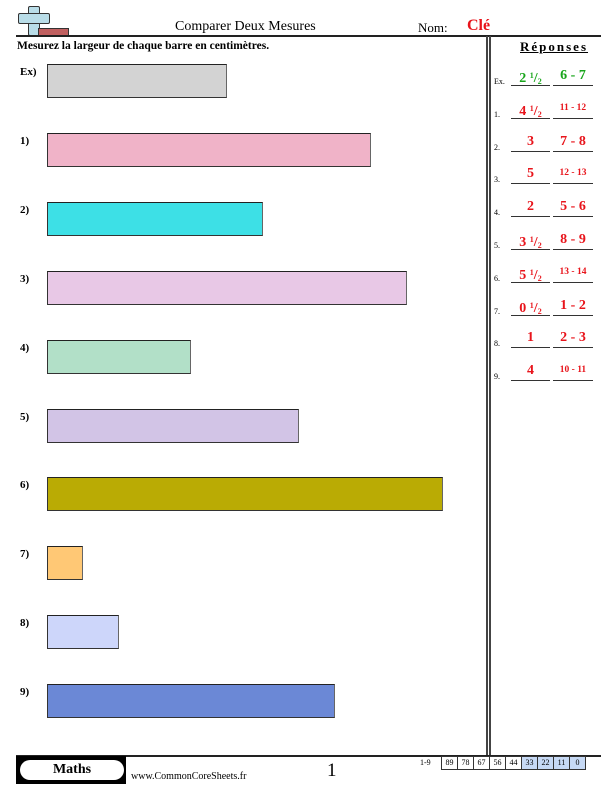 This screenshot has height=792, width=612. Describe the element at coordinates (497, 311) in the screenshot. I see `answer-number: 7.` at that location.